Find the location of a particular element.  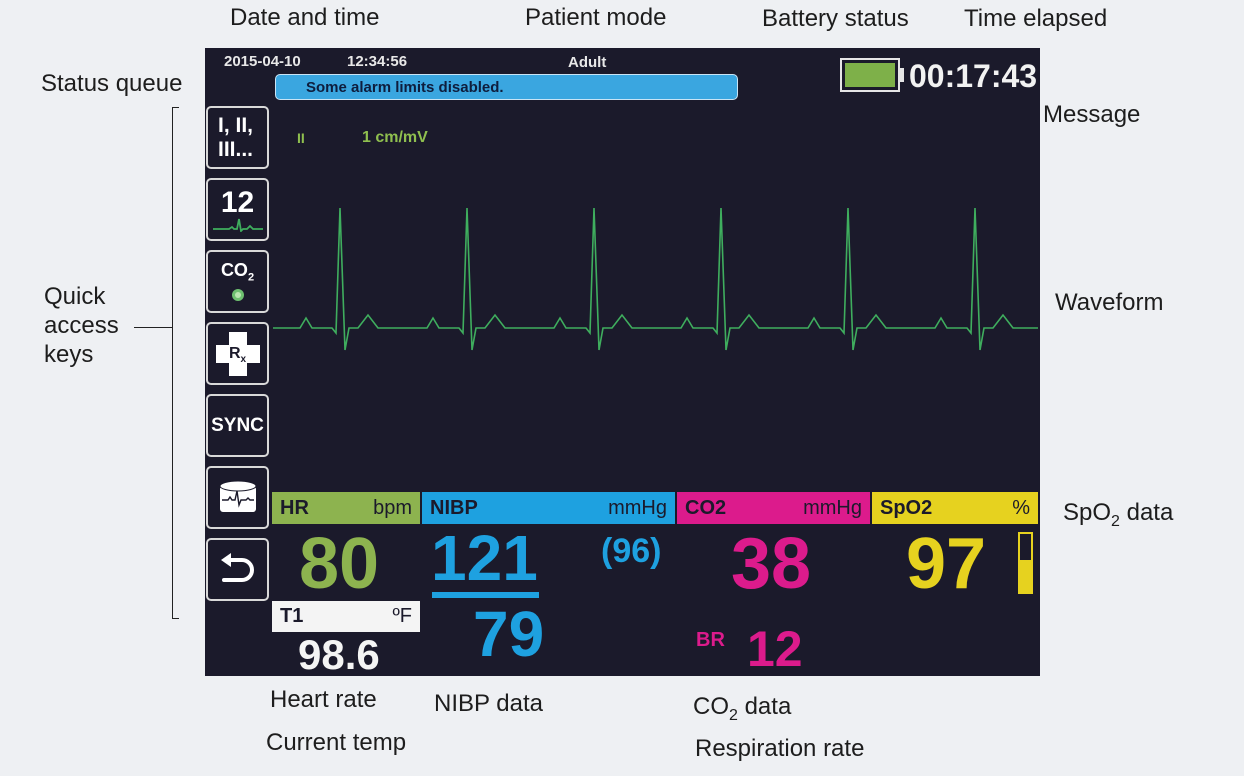

nibp-header: NIBP mmHg is located at coordinates (548, 508).